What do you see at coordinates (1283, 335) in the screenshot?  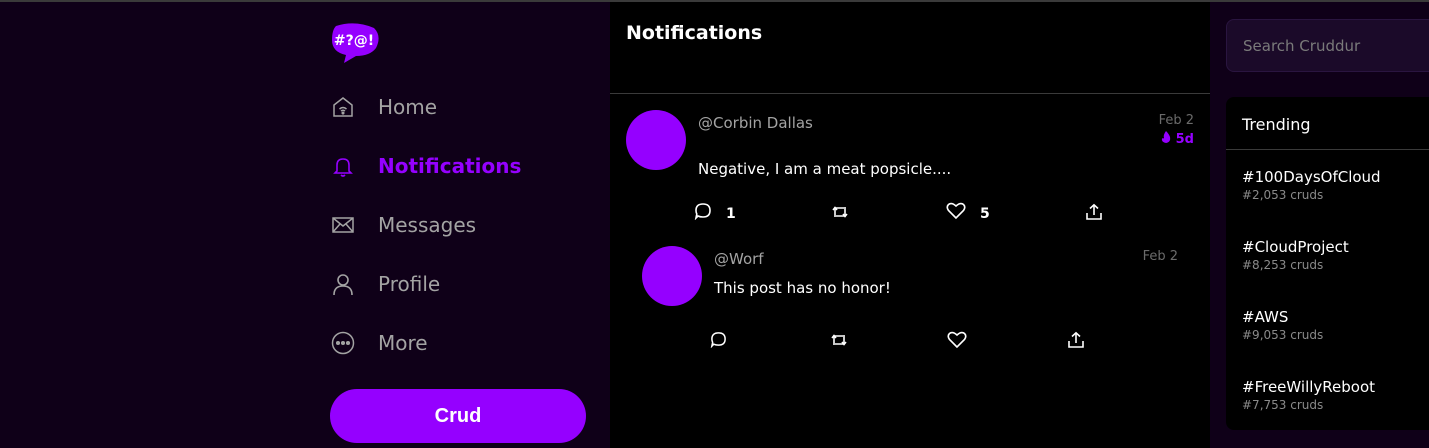 I see `trending-count: #9,053 cruds` at bounding box center [1283, 335].